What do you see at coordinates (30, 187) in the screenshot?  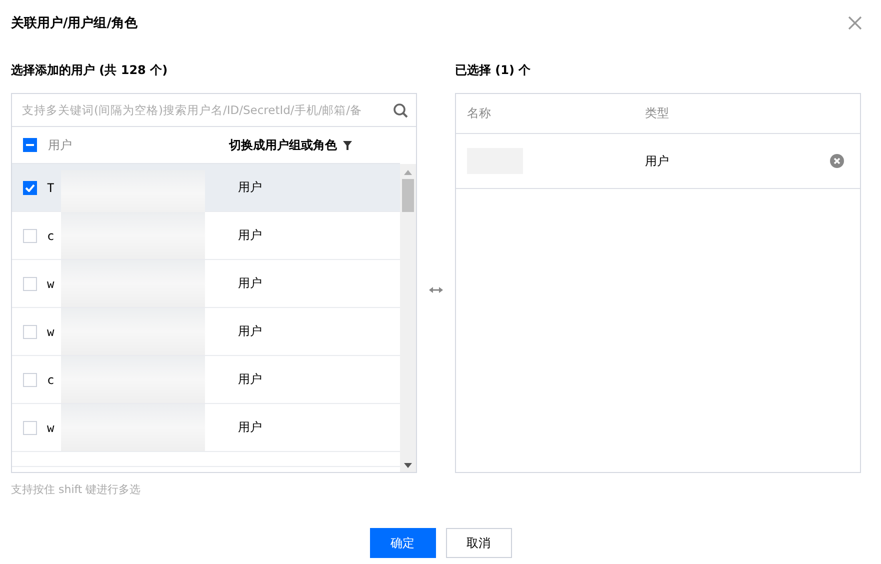 I see `row-checkbox` at bounding box center [30, 187].